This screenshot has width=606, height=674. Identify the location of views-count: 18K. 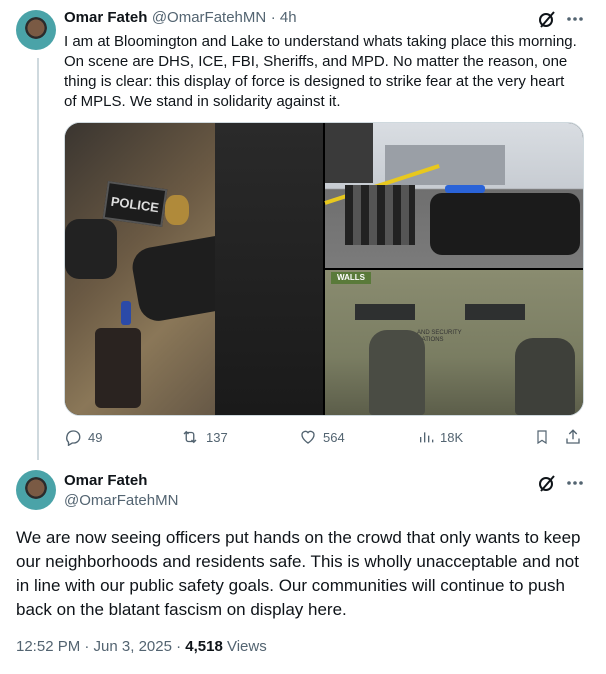
(452, 437).